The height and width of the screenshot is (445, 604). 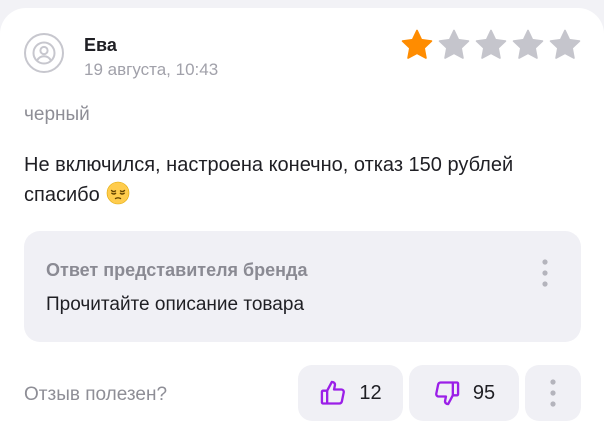 I want to click on brand-reply-more-icon, so click(x=545, y=273).